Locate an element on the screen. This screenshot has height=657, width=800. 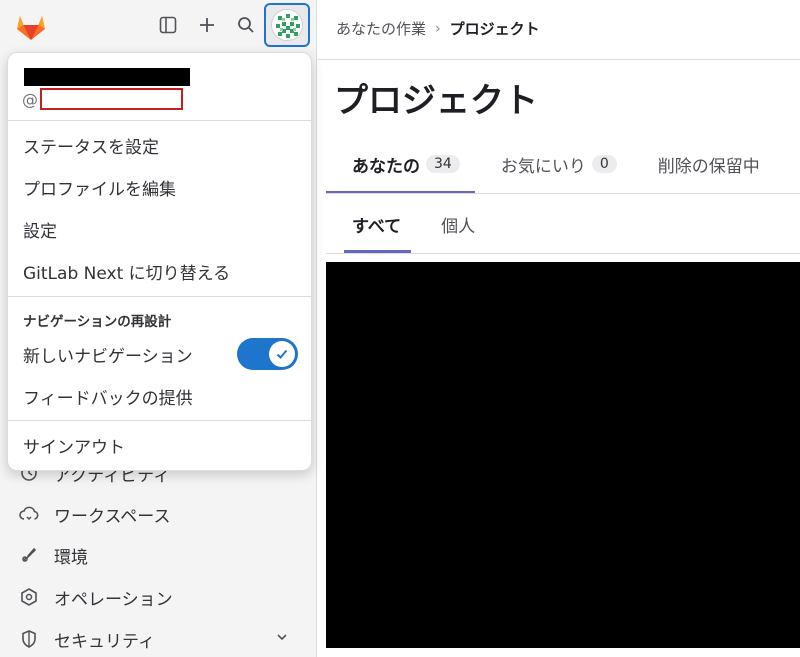
deployments-icon is located at coordinates (29, 597).